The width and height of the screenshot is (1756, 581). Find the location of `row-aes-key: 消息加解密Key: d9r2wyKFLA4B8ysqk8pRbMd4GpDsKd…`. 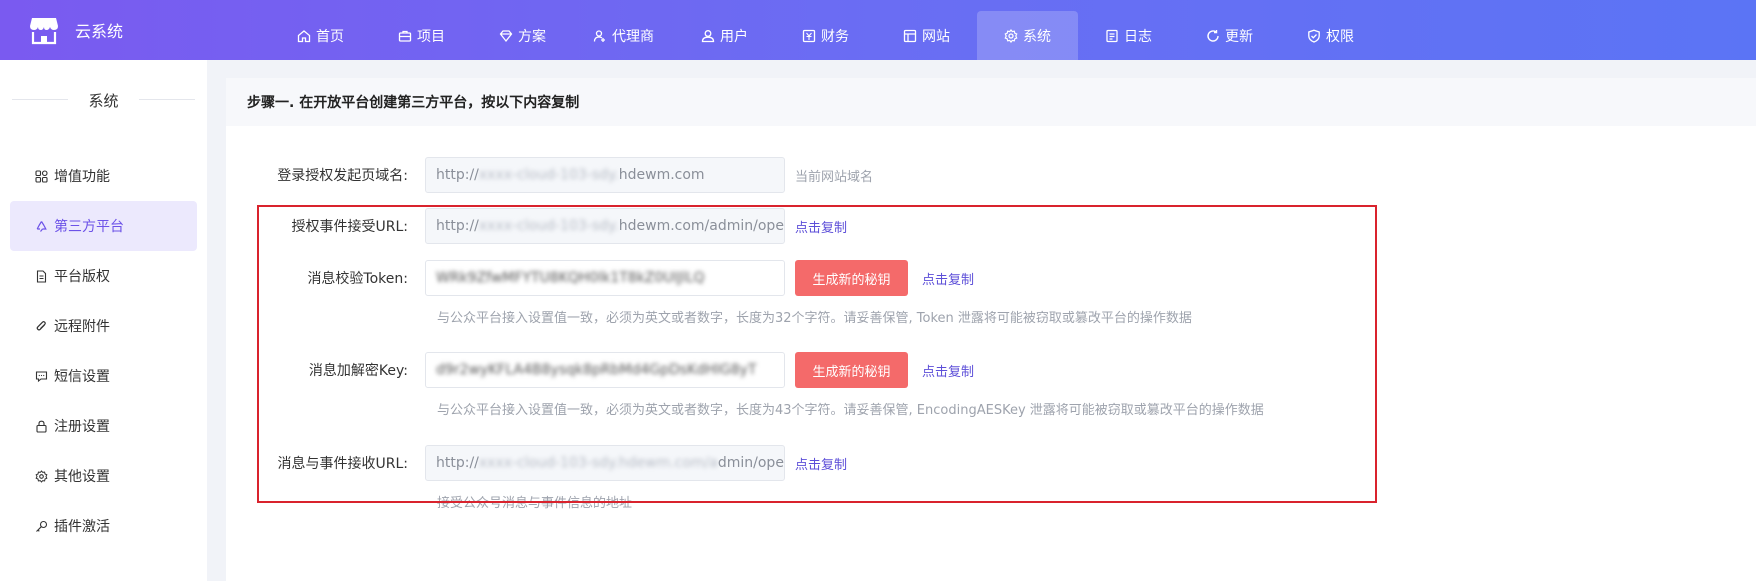

row-aes-key: 消息加解密Key: d9r2wyKFLA4B8ysqk8pRbMd4GpDsKd… is located at coordinates (600, 370).